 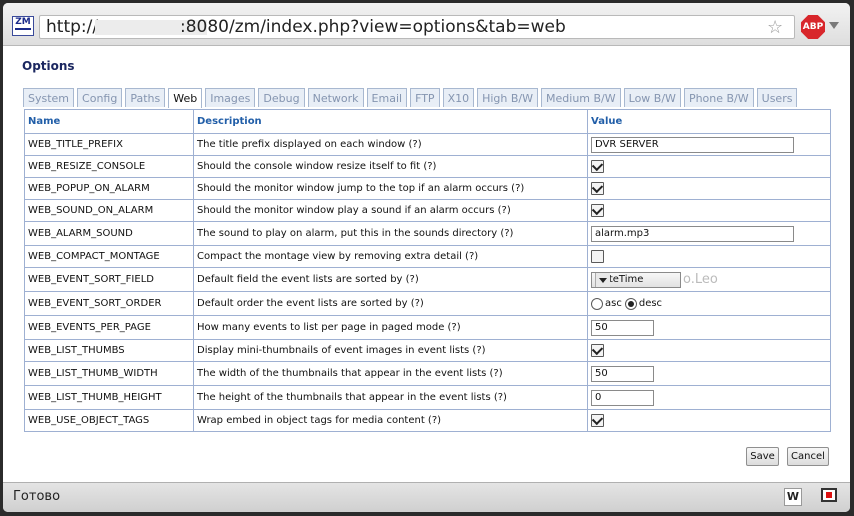 What do you see at coordinates (652, 97) in the screenshot?
I see `tab-low-bw: Low B/W` at bounding box center [652, 97].